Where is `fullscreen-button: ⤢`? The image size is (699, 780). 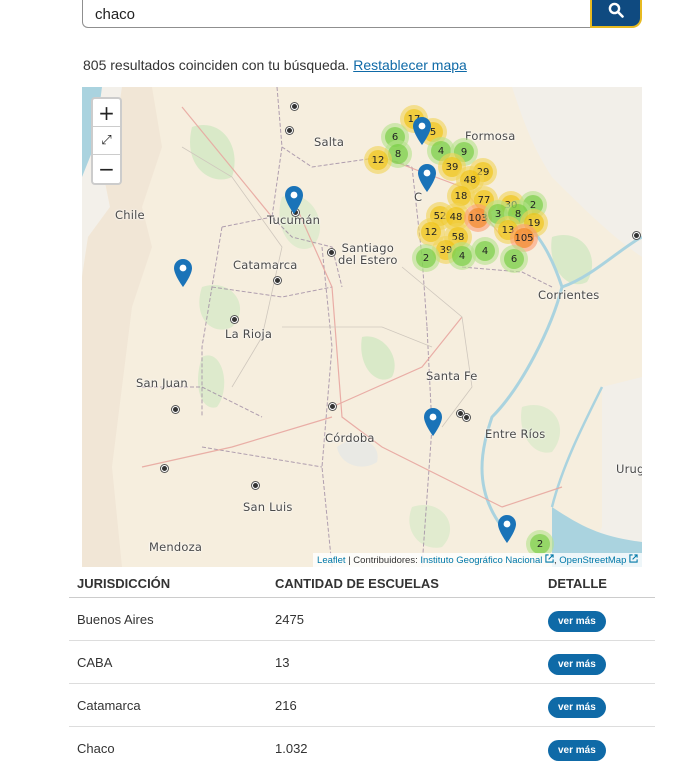 fullscreen-button: ⤢ is located at coordinates (106, 141).